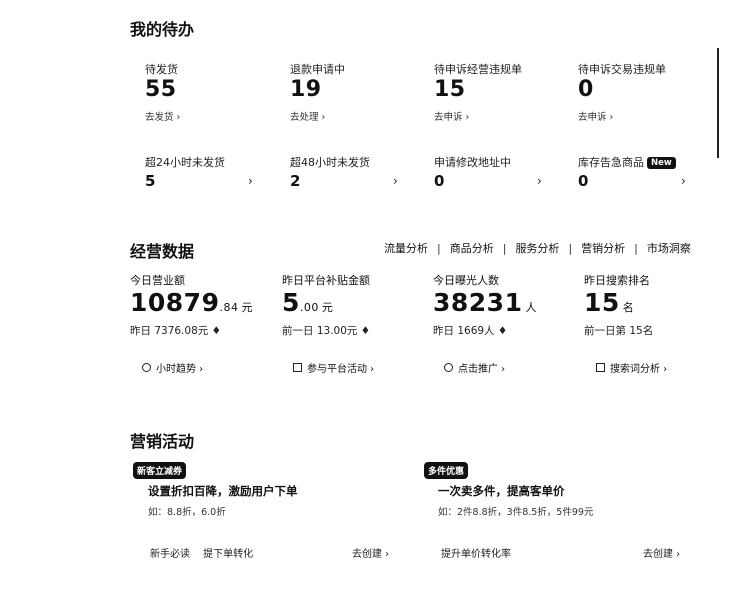 This screenshot has width=734, height=614. I want to click on metric-value: 15 名, so click(609, 302).